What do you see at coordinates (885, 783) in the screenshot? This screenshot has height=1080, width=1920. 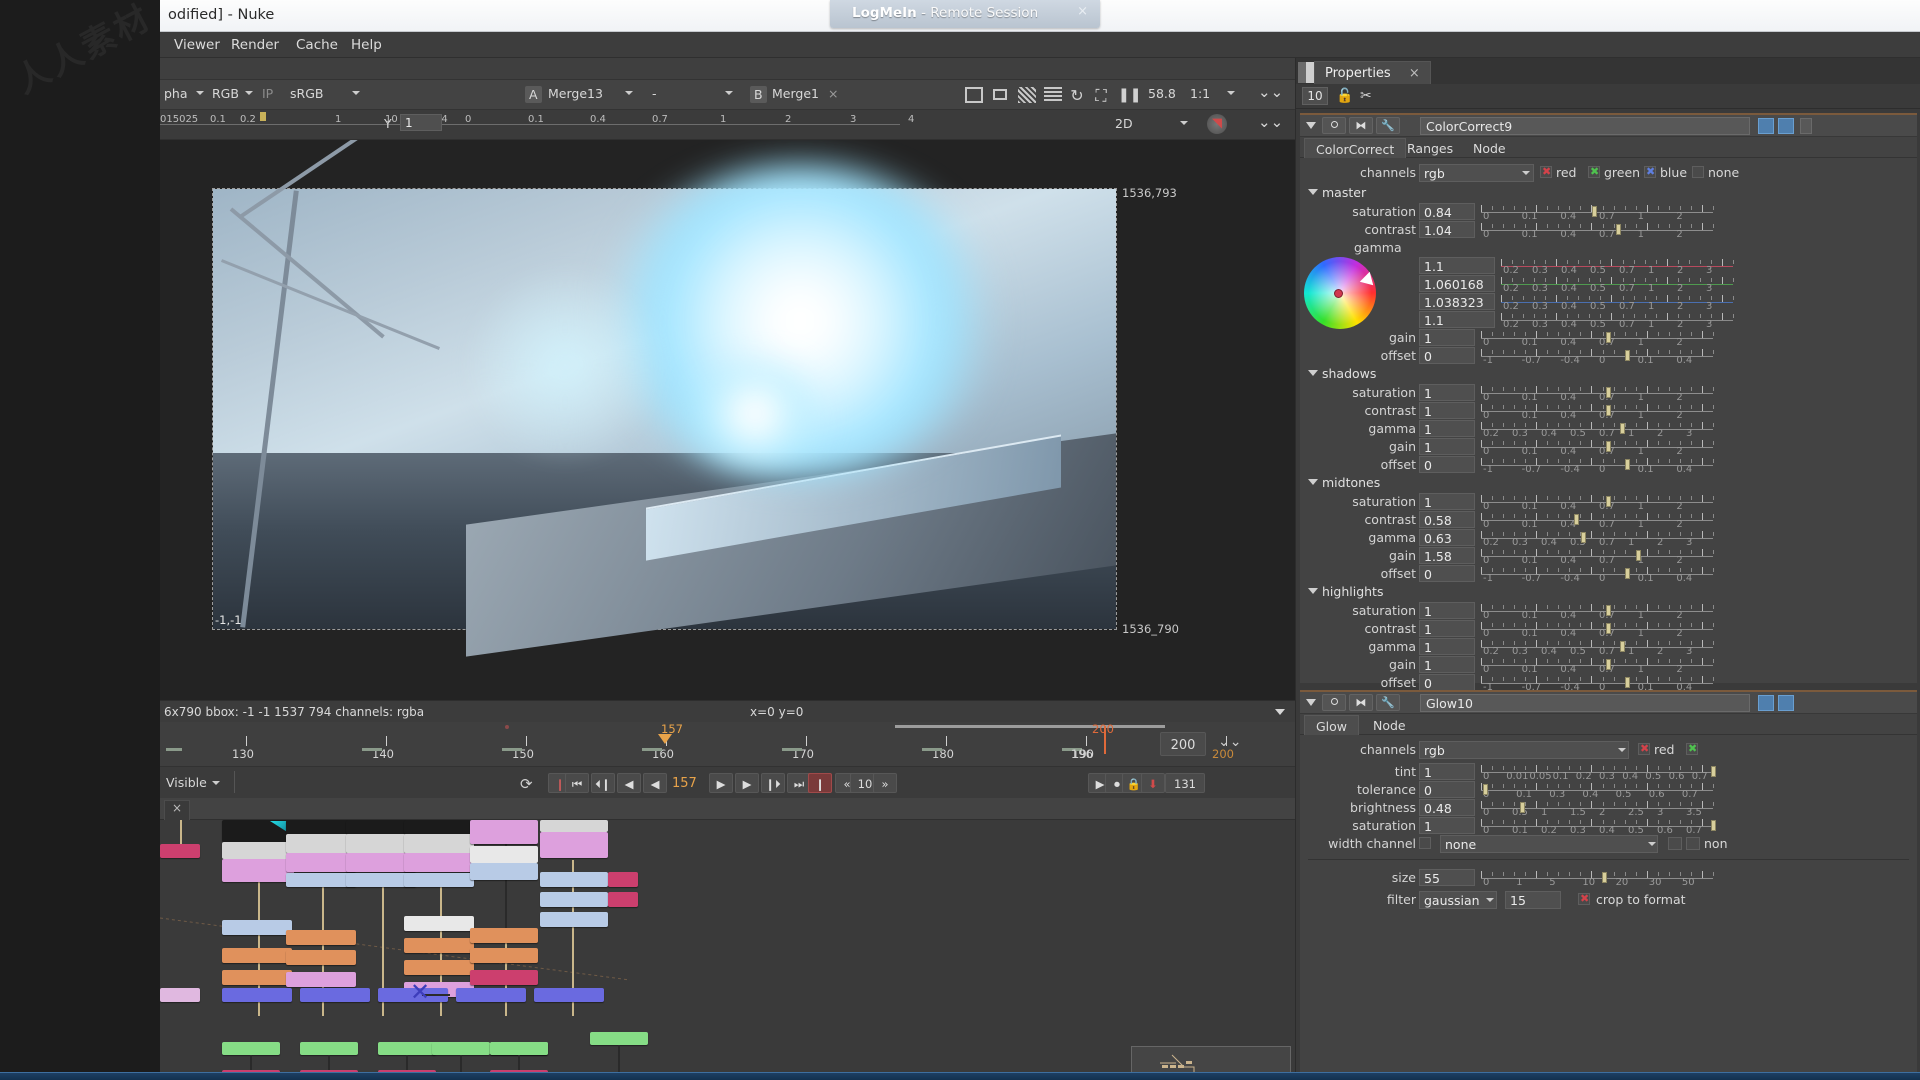 I see `fps-up-button: »` at bounding box center [885, 783].